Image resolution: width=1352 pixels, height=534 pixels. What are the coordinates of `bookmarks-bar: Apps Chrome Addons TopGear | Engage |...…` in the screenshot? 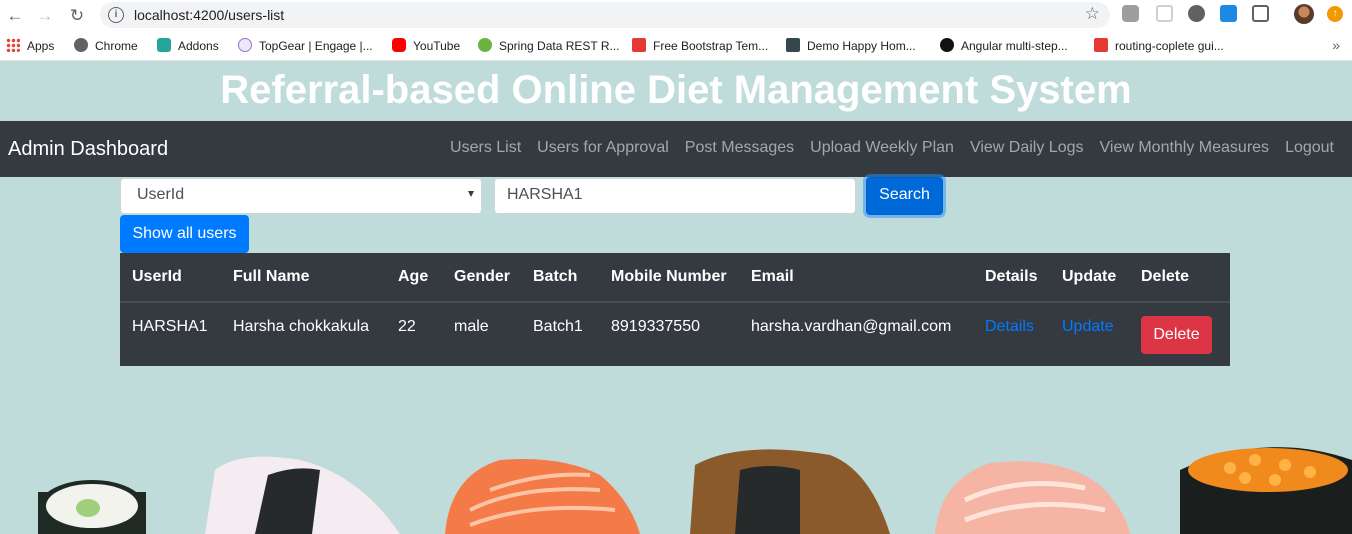 It's located at (676, 46).